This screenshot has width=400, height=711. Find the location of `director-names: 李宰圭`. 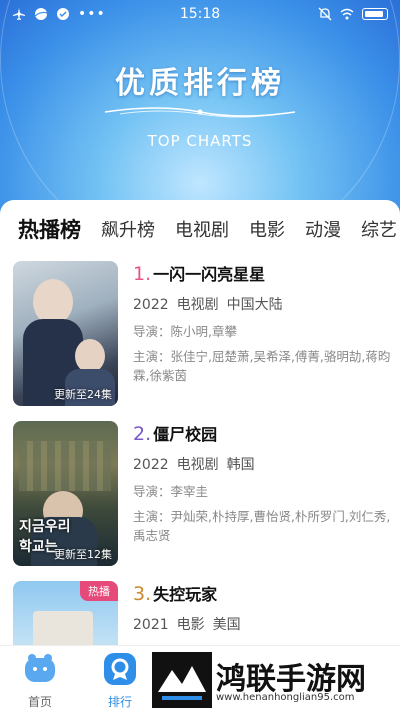

director-names: 李宰圭 is located at coordinates (189, 491).